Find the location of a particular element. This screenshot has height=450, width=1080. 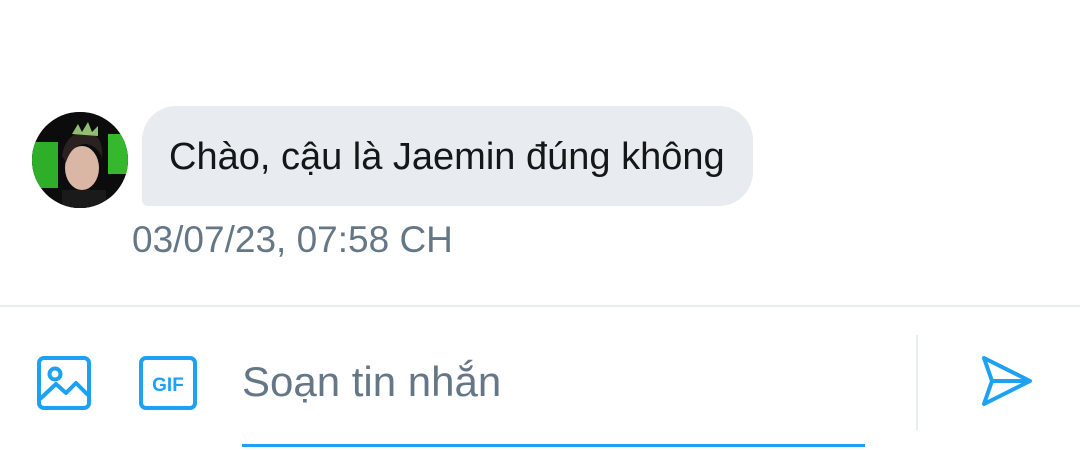

add-media-button is located at coordinates (64, 383).